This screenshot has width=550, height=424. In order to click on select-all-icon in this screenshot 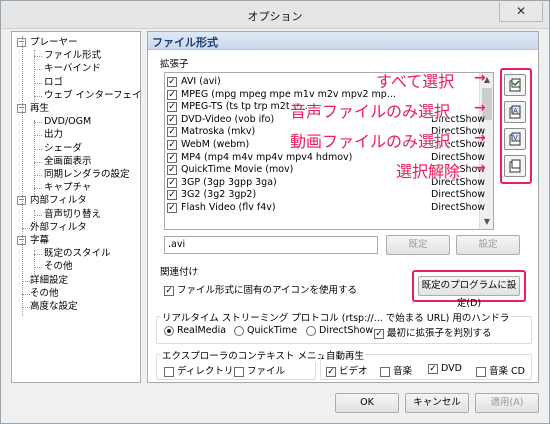, I will do `click(515, 85)`.